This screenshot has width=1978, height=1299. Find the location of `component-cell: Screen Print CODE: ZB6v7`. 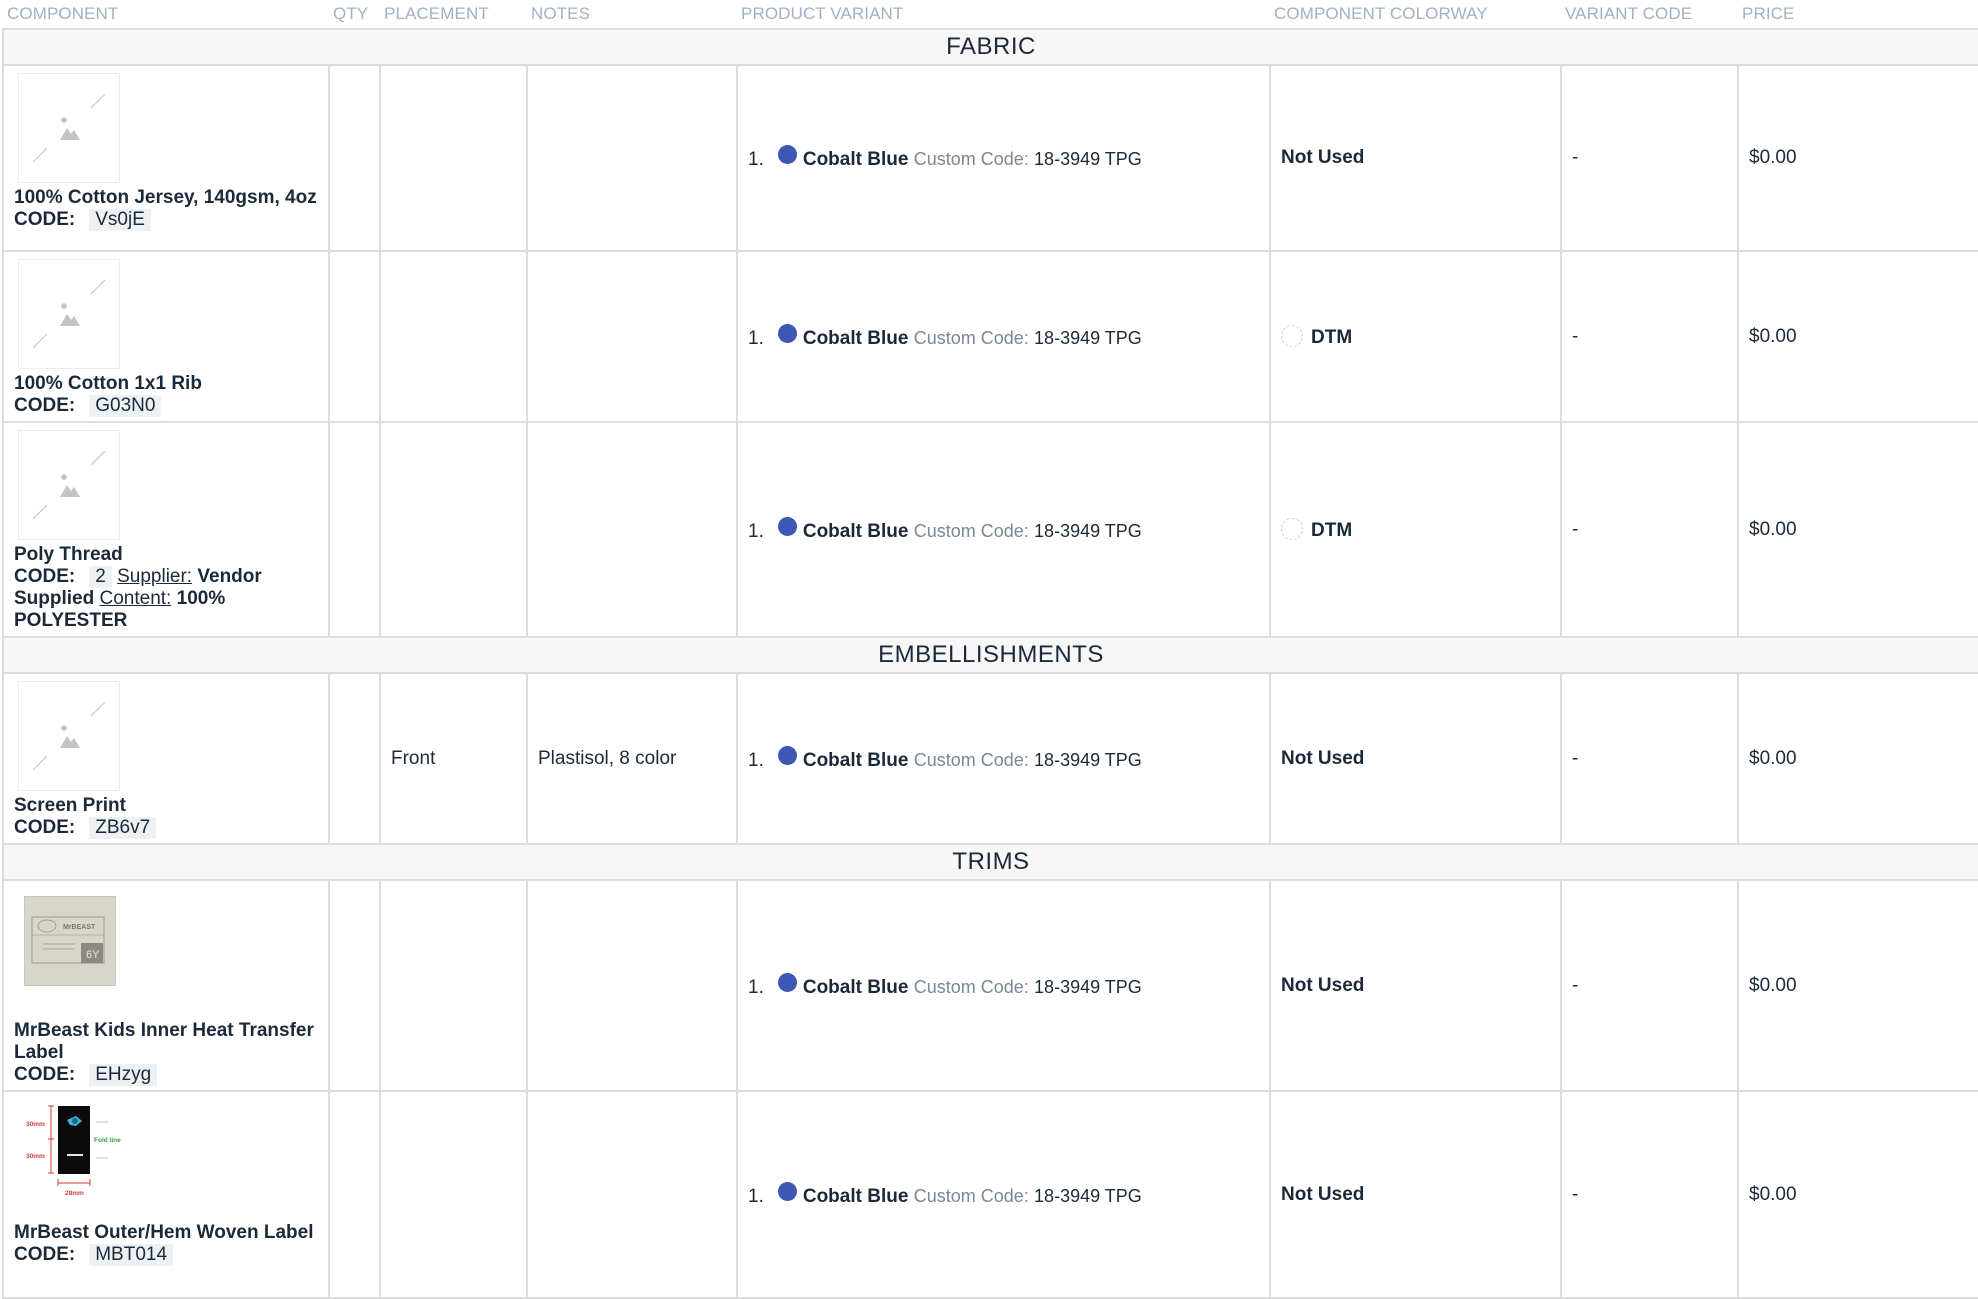

component-cell: Screen Print CODE: ZB6v7 is located at coordinates (166, 758).